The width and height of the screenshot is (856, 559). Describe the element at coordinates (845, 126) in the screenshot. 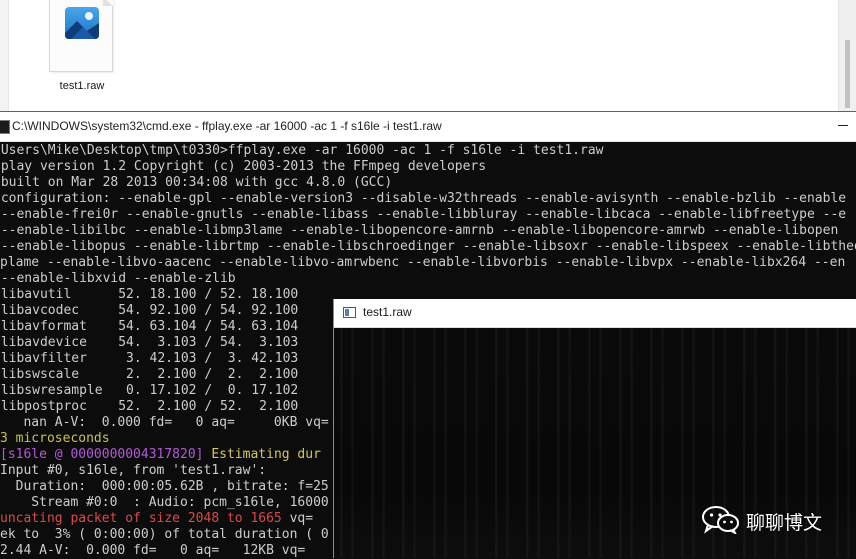

I see `minimize-button` at that location.